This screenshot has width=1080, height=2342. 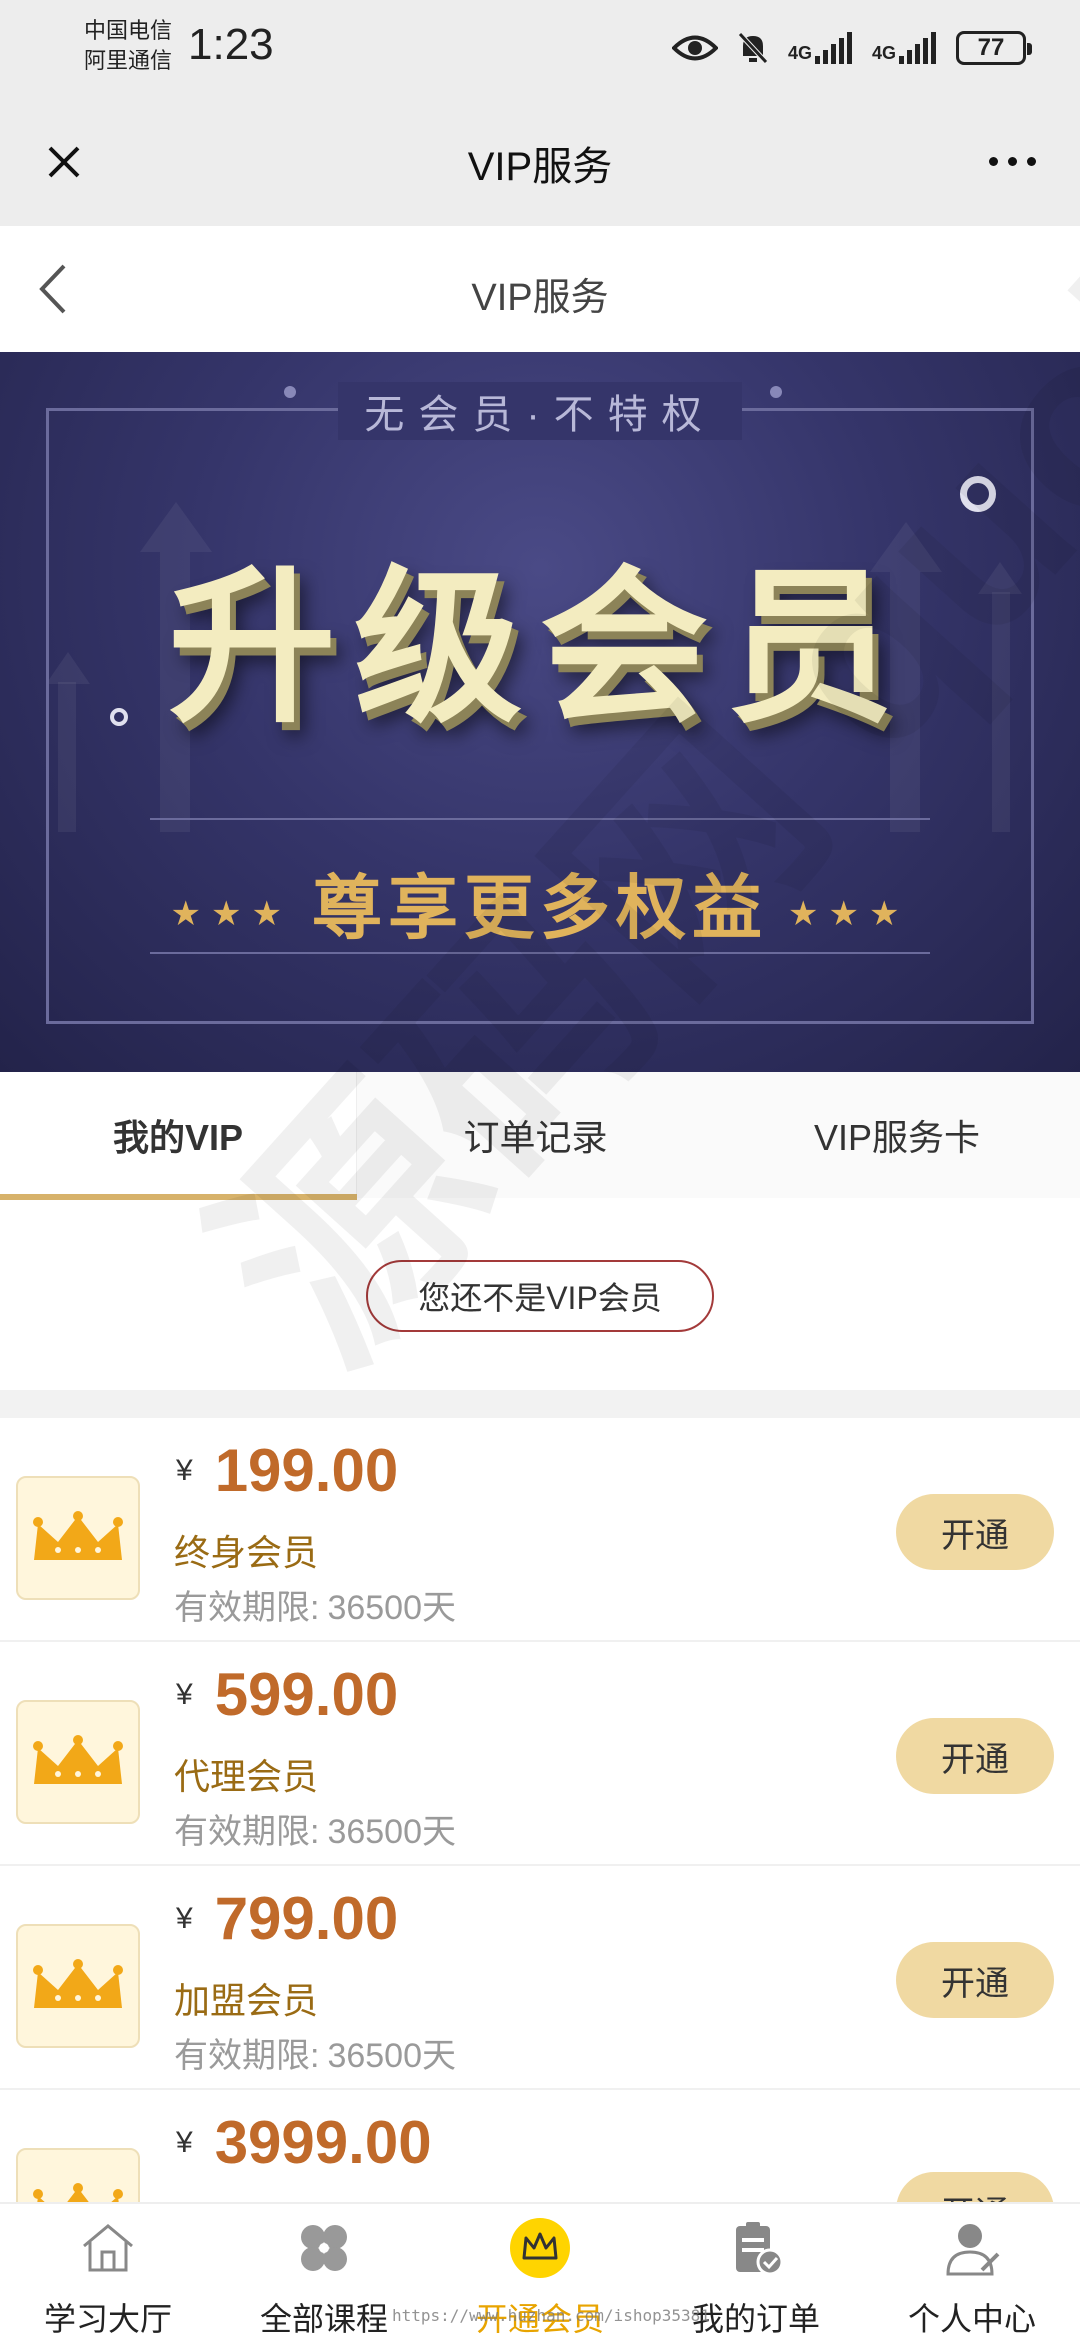 What do you see at coordinates (324, 2248) in the screenshot?
I see `clover-icon` at bounding box center [324, 2248].